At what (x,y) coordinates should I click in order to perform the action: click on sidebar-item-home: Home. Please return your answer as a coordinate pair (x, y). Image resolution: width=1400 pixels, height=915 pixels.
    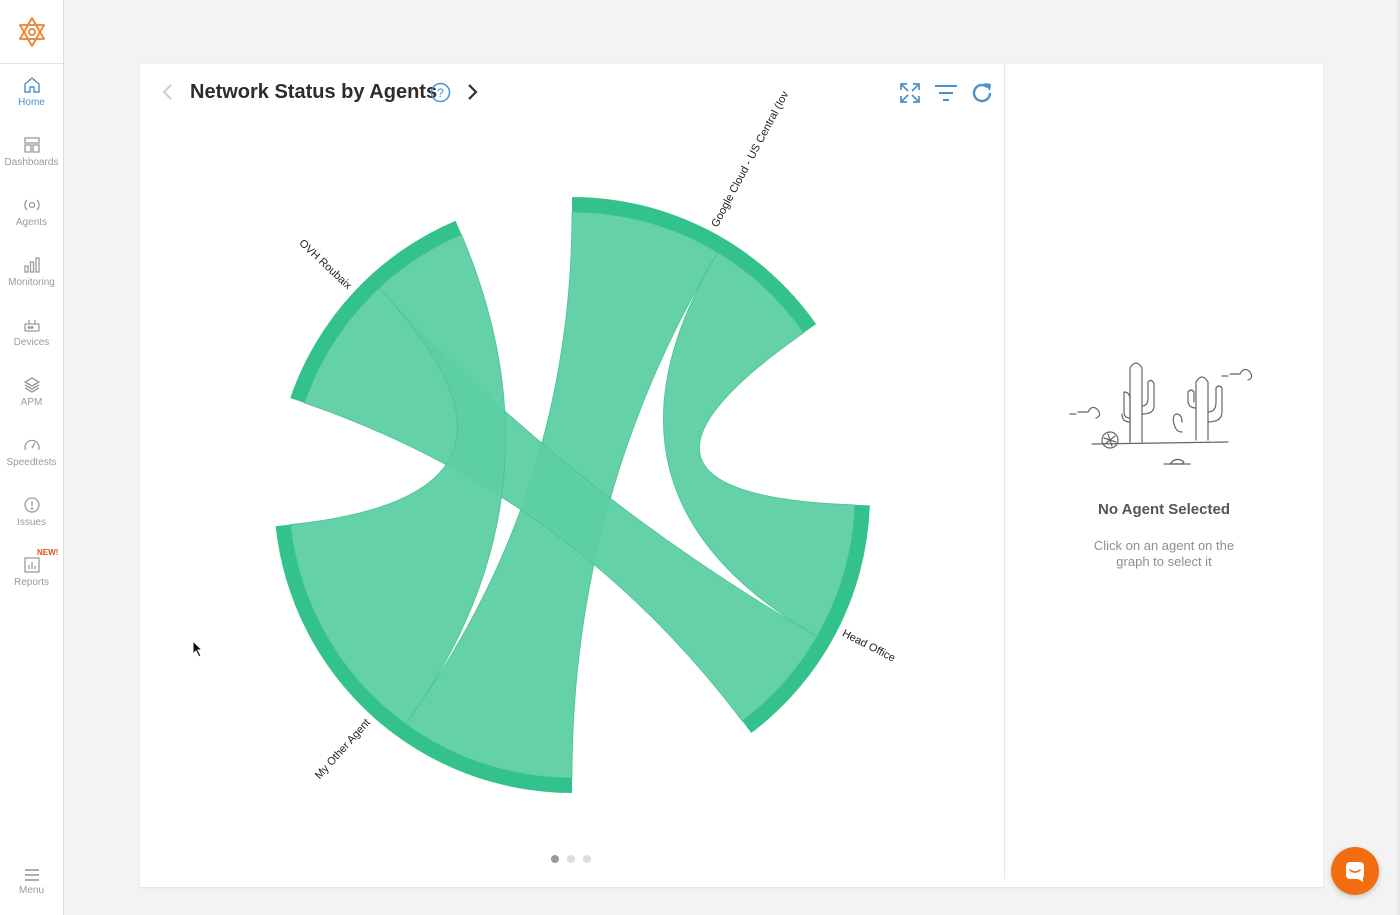
    Looking at the image, I should click on (31, 92).